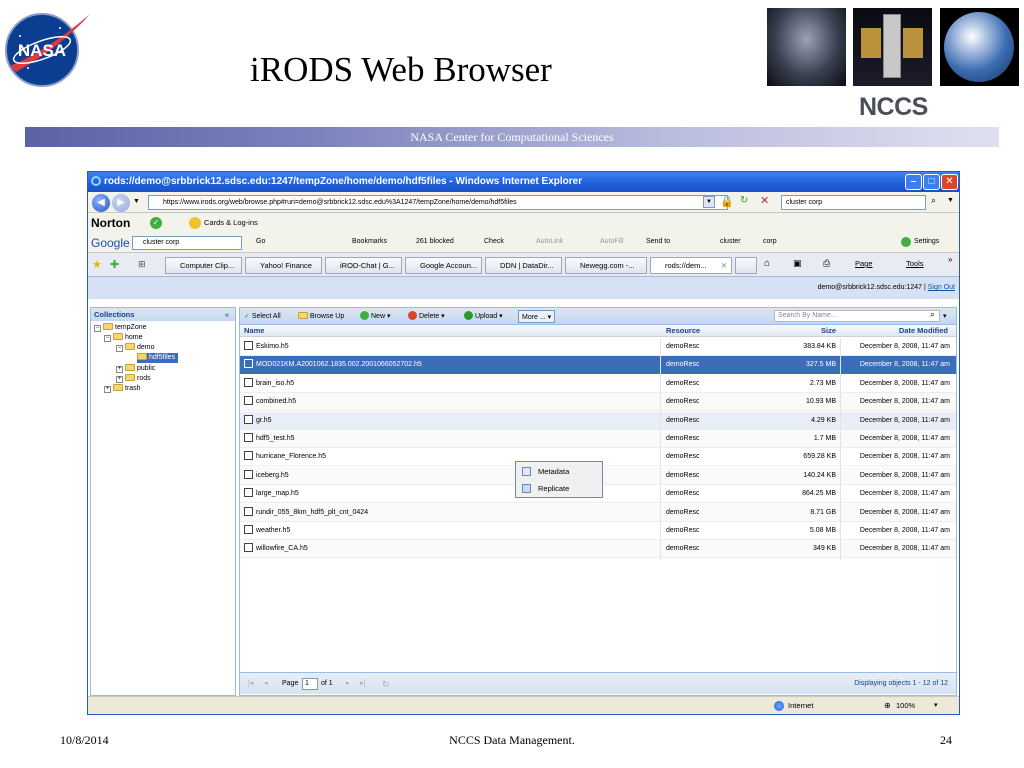  What do you see at coordinates (549, 241) in the screenshot?
I see `autolink-button: AutoLink` at bounding box center [549, 241].